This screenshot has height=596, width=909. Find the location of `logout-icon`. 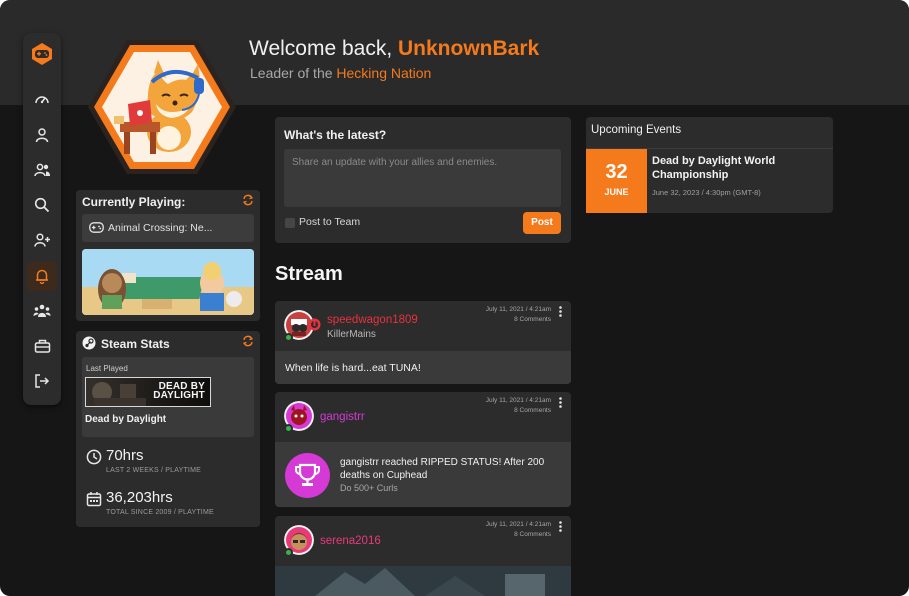

logout-icon is located at coordinates (42, 381).